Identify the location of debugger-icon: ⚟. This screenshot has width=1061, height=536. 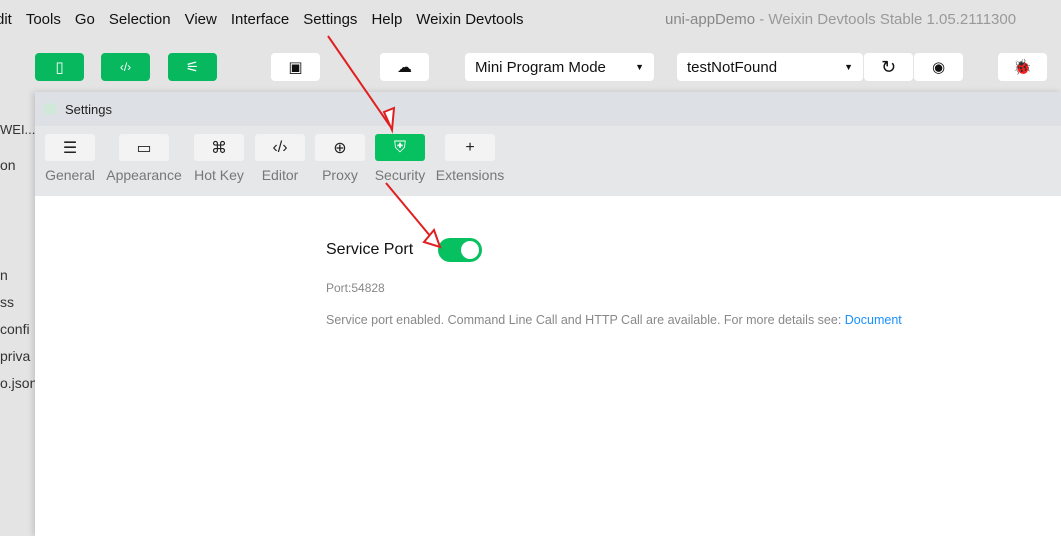
(192, 67).